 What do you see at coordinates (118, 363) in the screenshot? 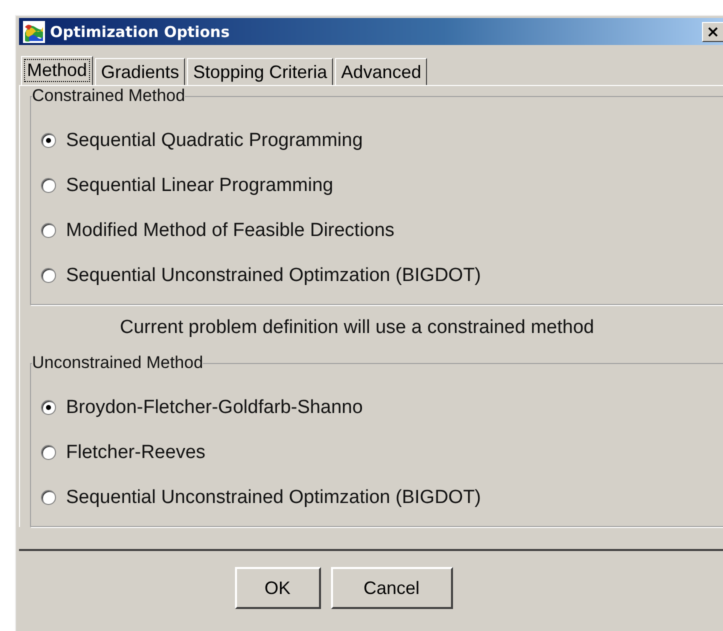
I see `group-title: Unconstrained Method` at bounding box center [118, 363].